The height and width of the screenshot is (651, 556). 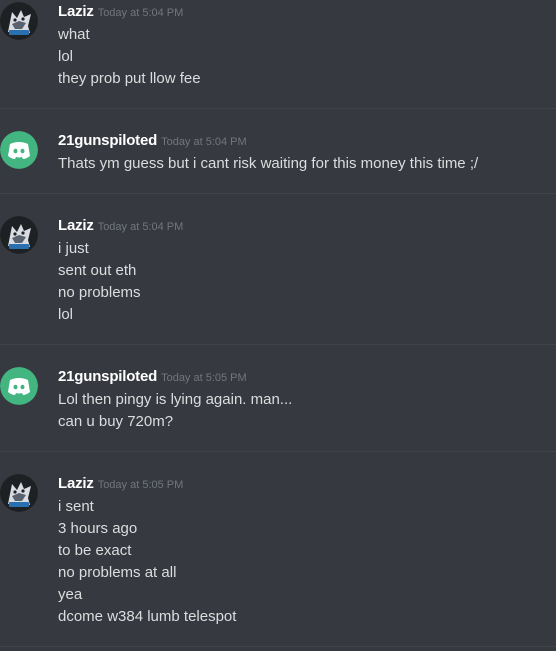 I want to click on message-text: sent out eth, so click(x=97, y=270).